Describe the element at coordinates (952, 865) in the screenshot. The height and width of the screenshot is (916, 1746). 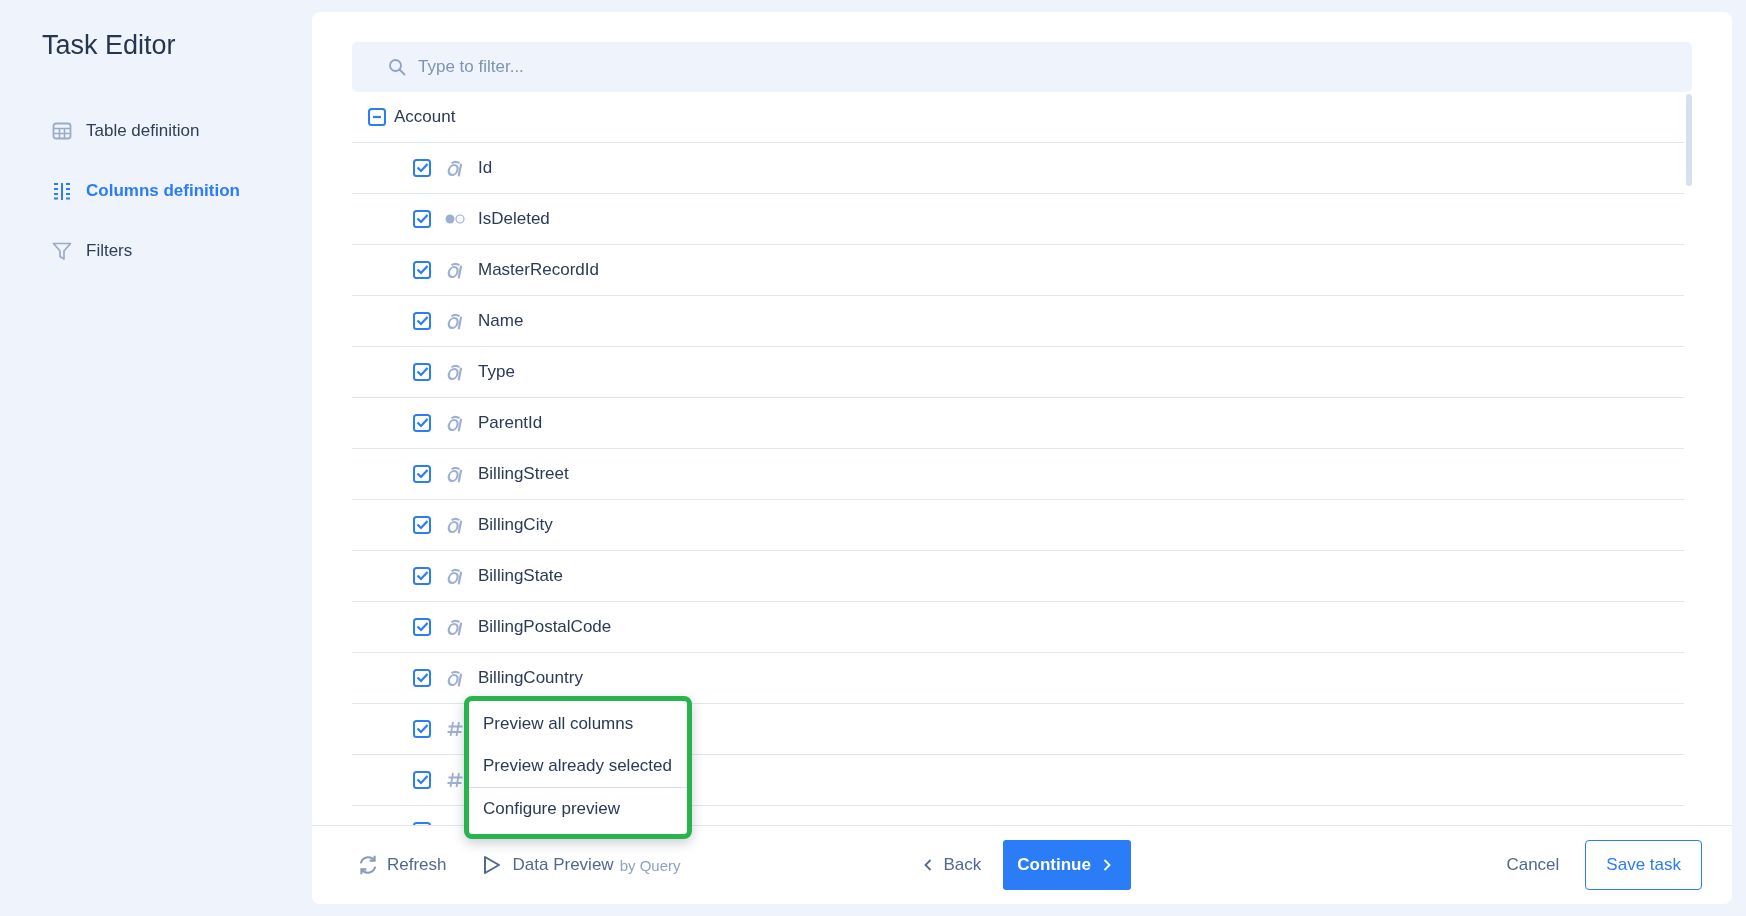
I see `back-button: Back` at that location.